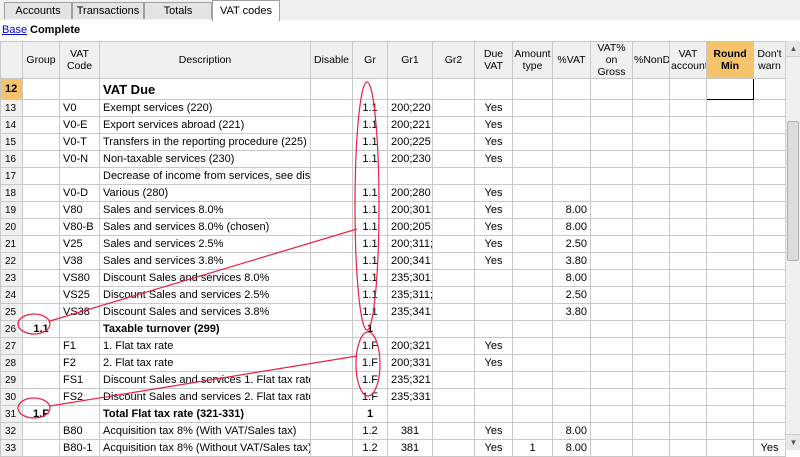 This screenshot has height=457, width=800. I want to click on tab-accounts: Accounts, so click(38, 10).